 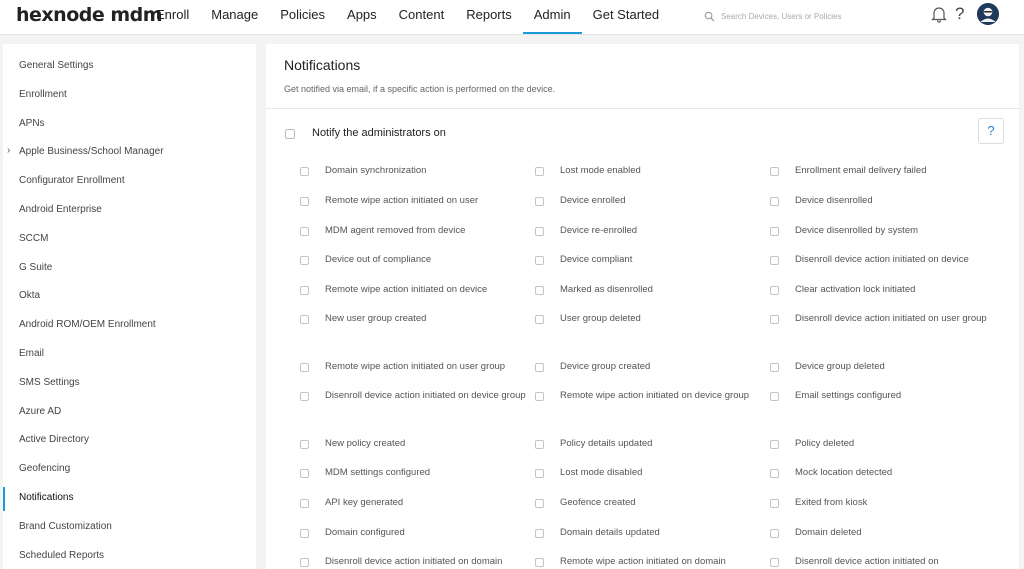 What do you see at coordinates (61, 555) in the screenshot?
I see `sidebar-item-scheduled-reports: Scheduled Reports` at bounding box center [61, 555].